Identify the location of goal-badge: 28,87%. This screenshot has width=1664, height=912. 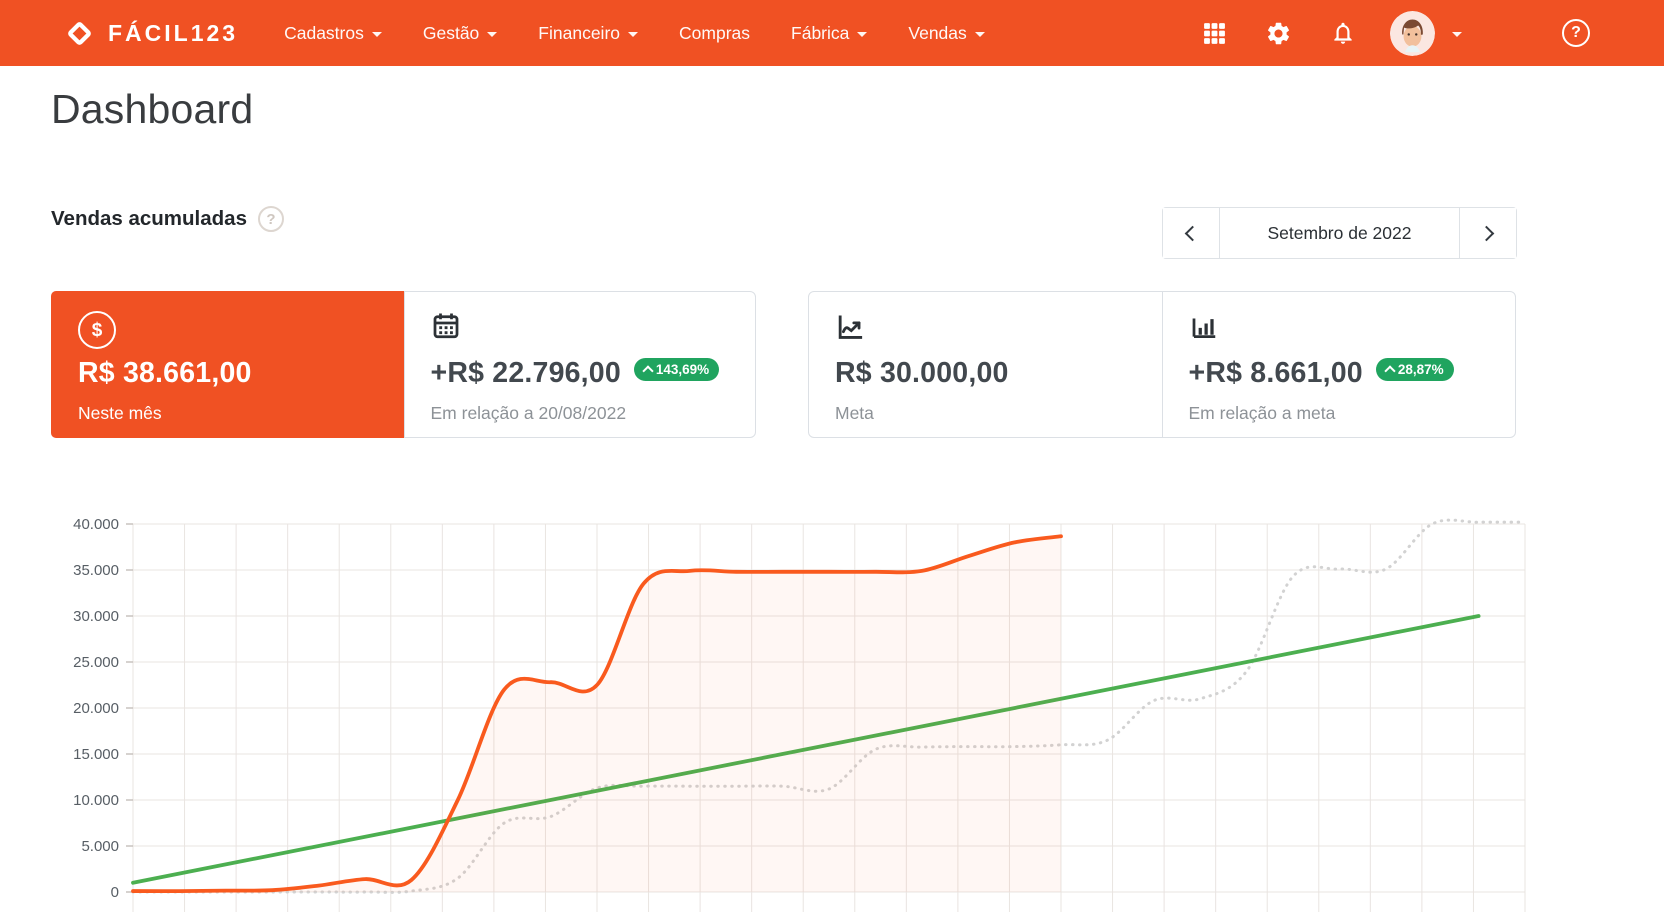
(1414, 369).